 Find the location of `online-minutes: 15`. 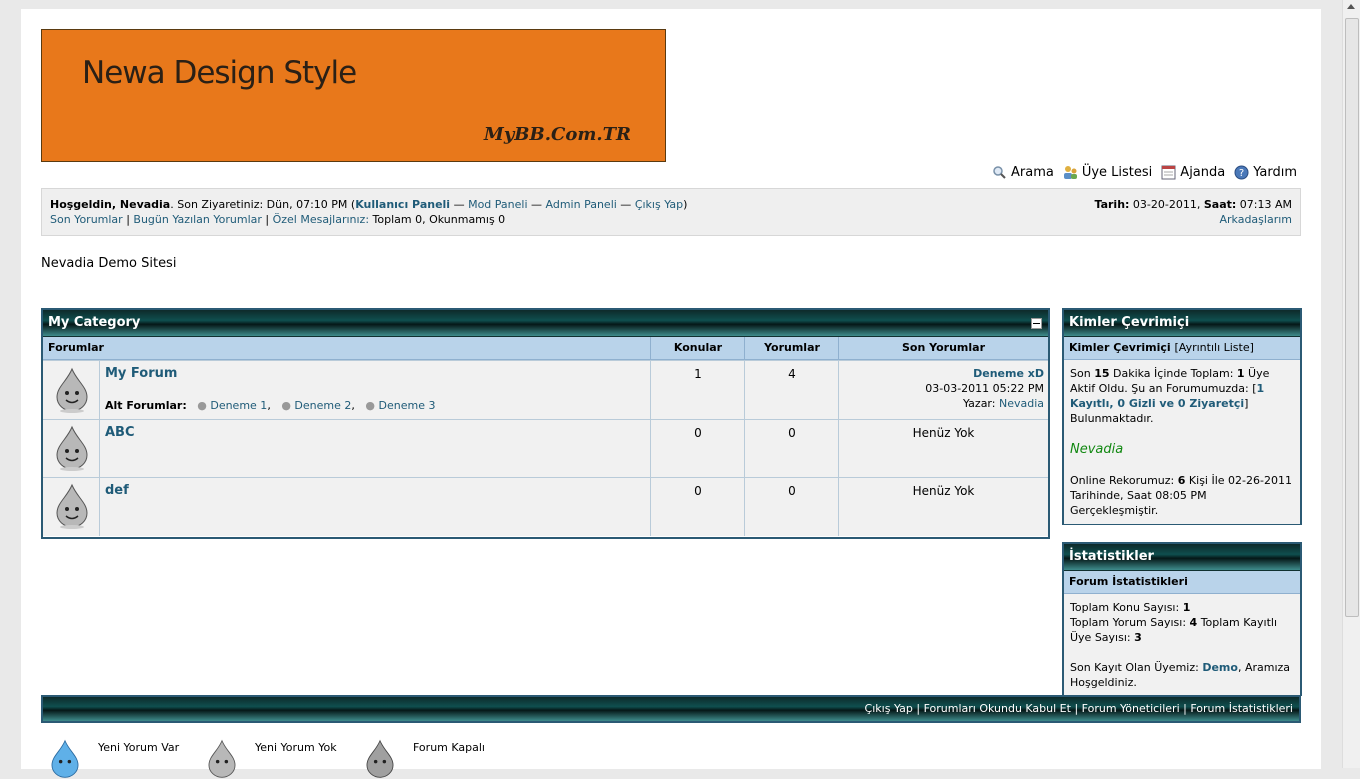

online-minutes: 15 is located at coordinates (1102, 373).